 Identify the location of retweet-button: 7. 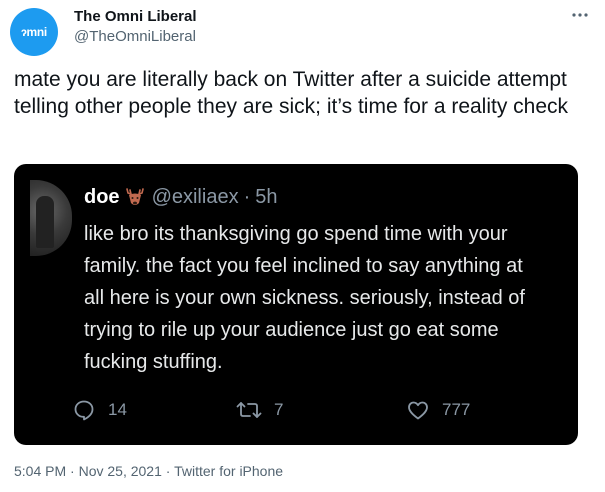
(259, 410).